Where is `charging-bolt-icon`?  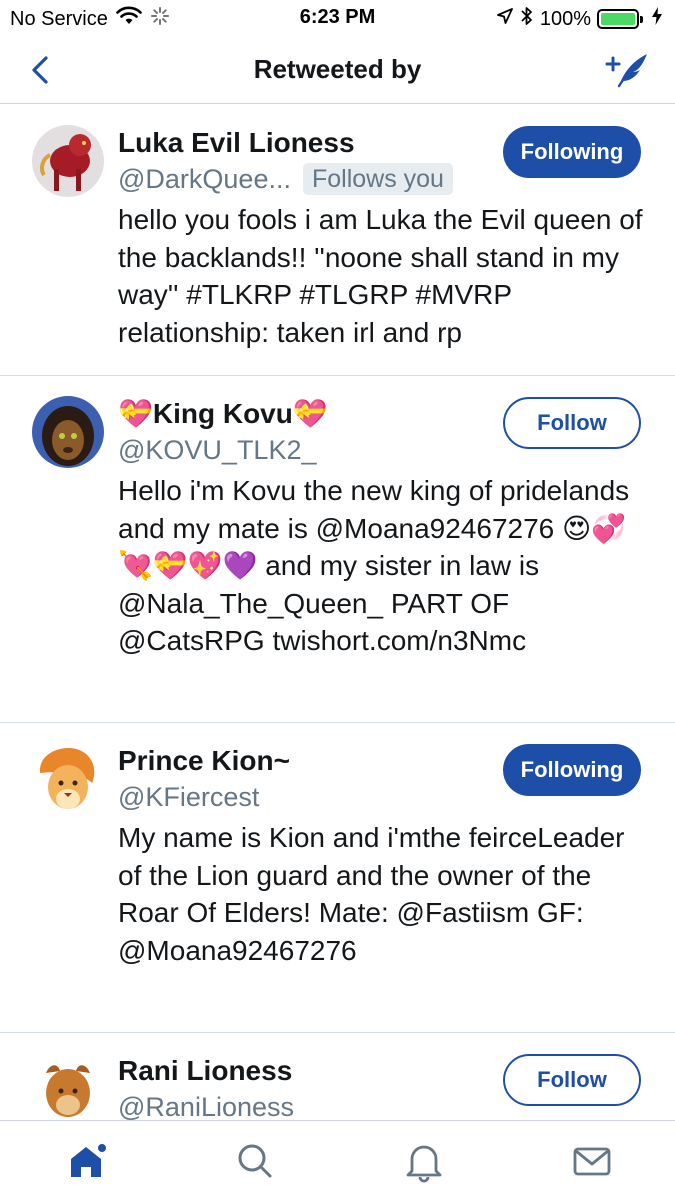
charging-bolt-icon is located at coordinates (657, 19).